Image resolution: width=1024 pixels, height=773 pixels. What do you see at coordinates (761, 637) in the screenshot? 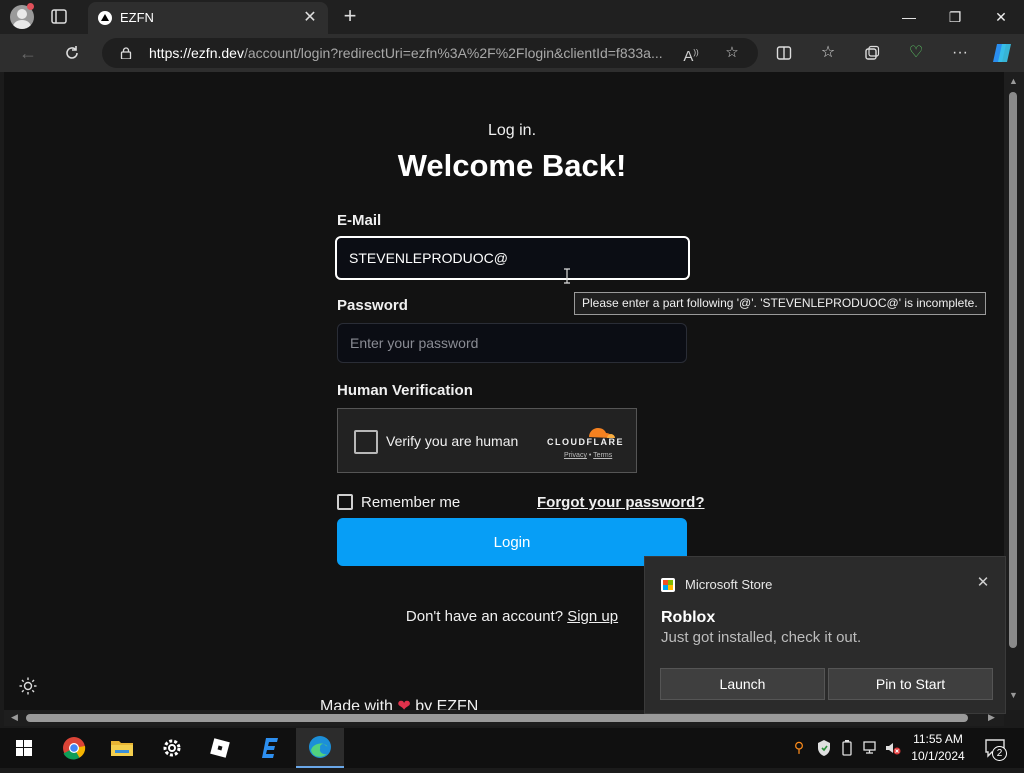
I see `toast-body: Just got installed, check it out.` at bounding box center [761, 637].